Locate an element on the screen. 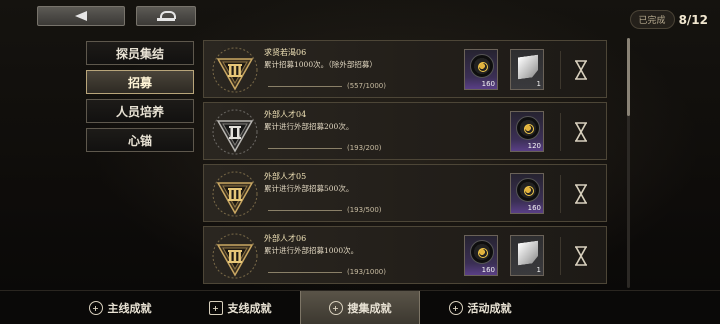 The image size is (720, 324). category-label: 人员培养 is located at coordinates (139, 111).